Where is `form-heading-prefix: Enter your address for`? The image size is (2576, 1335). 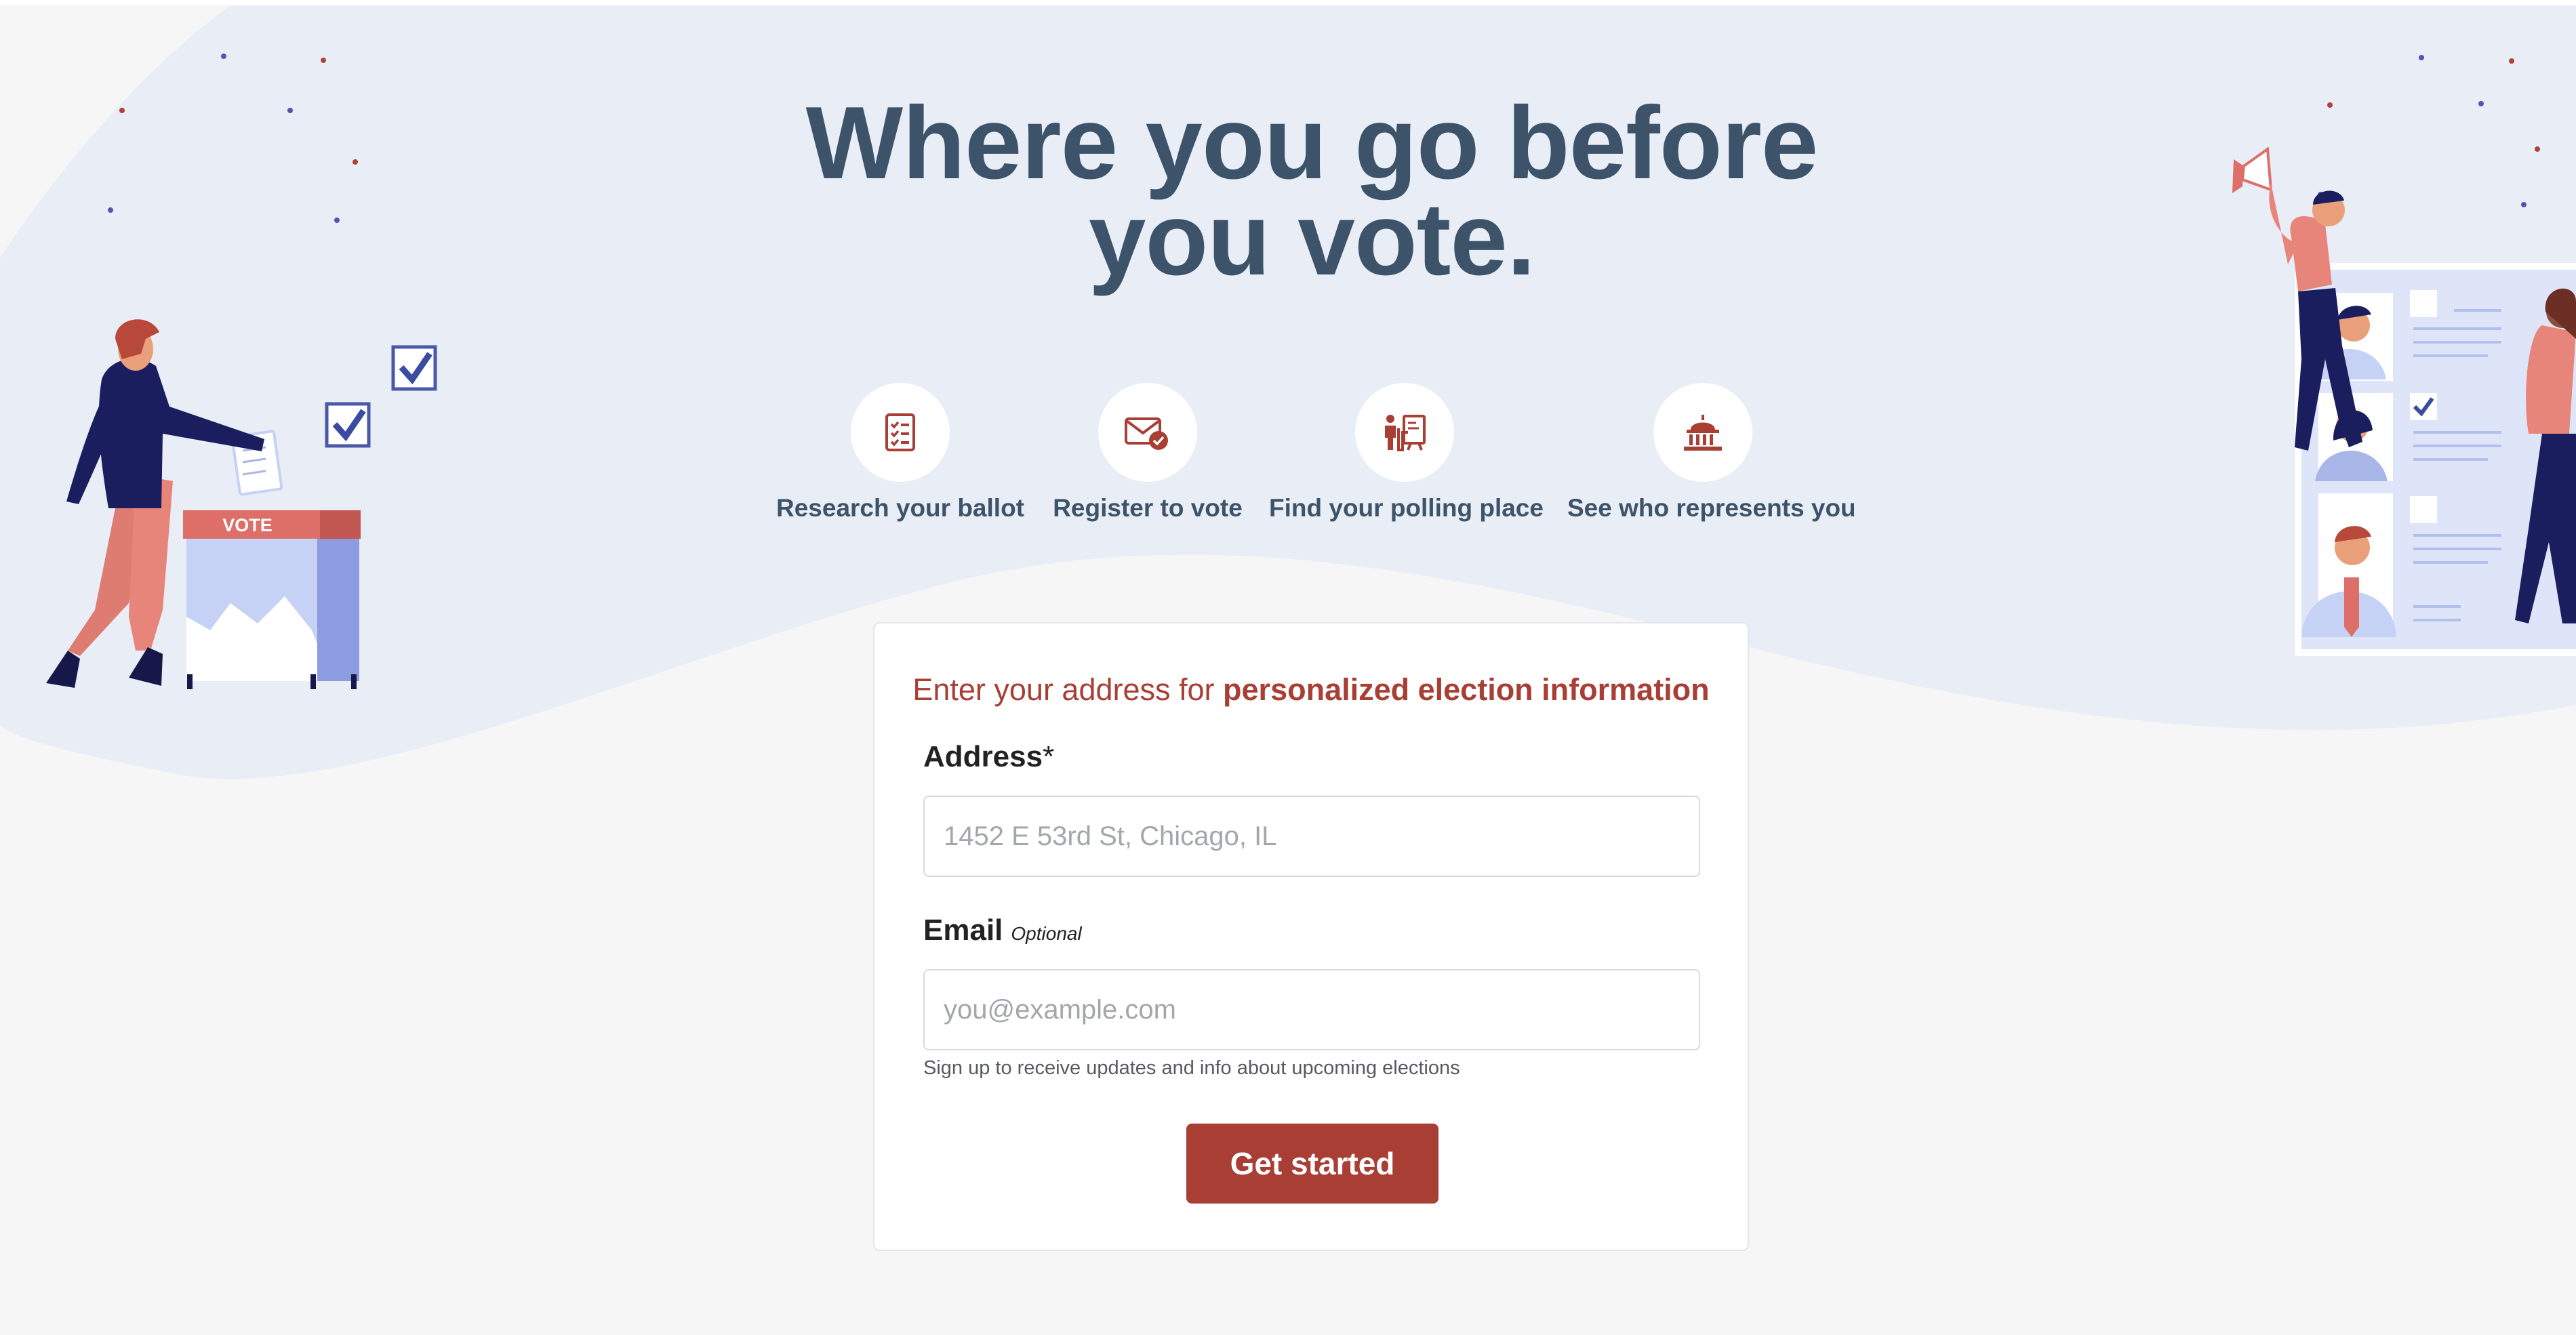
form-heading-prefix: Enter your address for is located at coordinates (1068, 689).